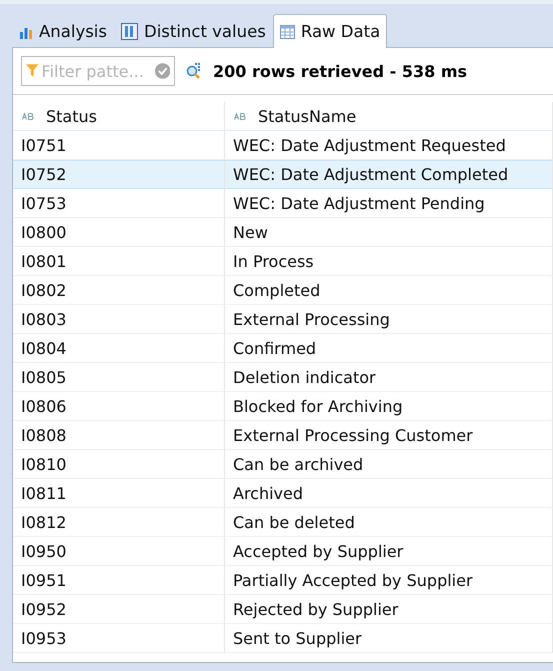 The image size is (553, 671). What do you see at coordinates (389, 406) in the screenshot?
I see `table-cell: Blocked for Archiving` at bounding box center [389, 406].